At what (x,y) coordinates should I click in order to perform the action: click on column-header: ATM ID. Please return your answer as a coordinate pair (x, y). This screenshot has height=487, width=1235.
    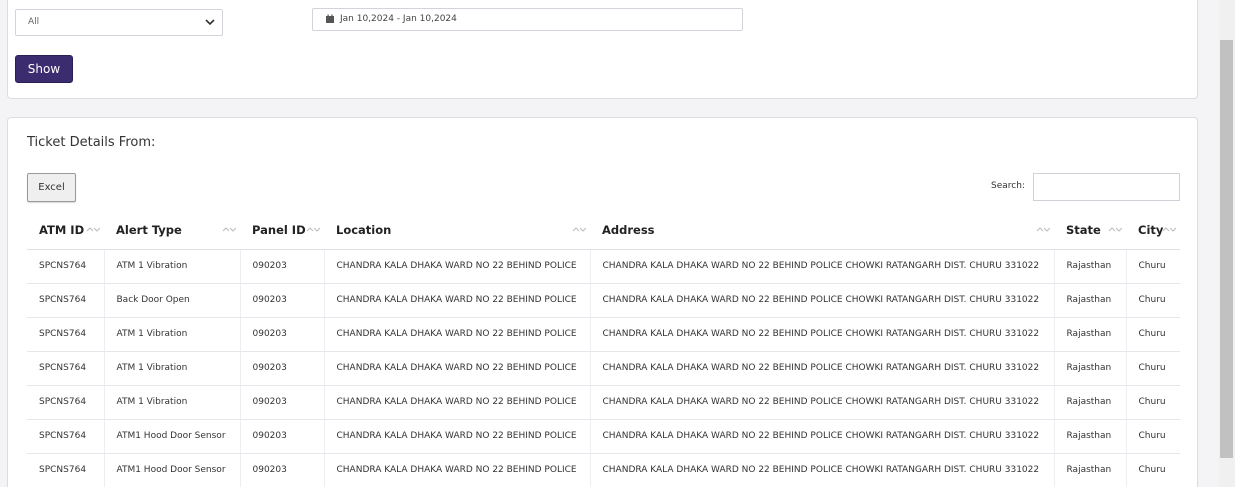
    Looking at the image, I should click on (65, 231).